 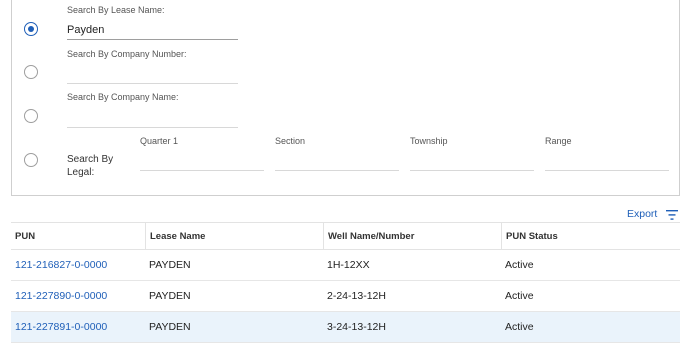 What do you see at coordinates (607, 170) in the screenshot?
I see `range-input` at bounding box center [607, 170].